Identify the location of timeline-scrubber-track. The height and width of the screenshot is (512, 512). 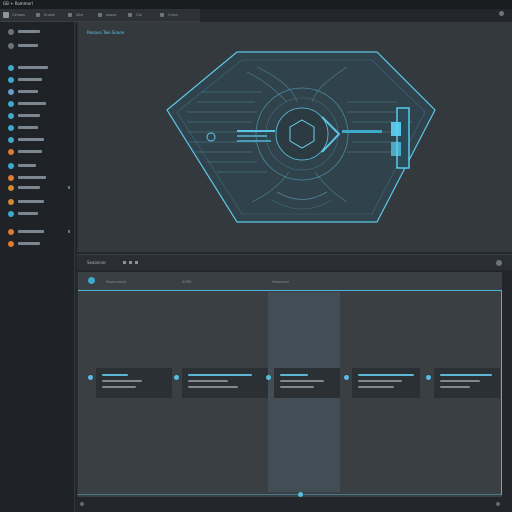
(289, 494).